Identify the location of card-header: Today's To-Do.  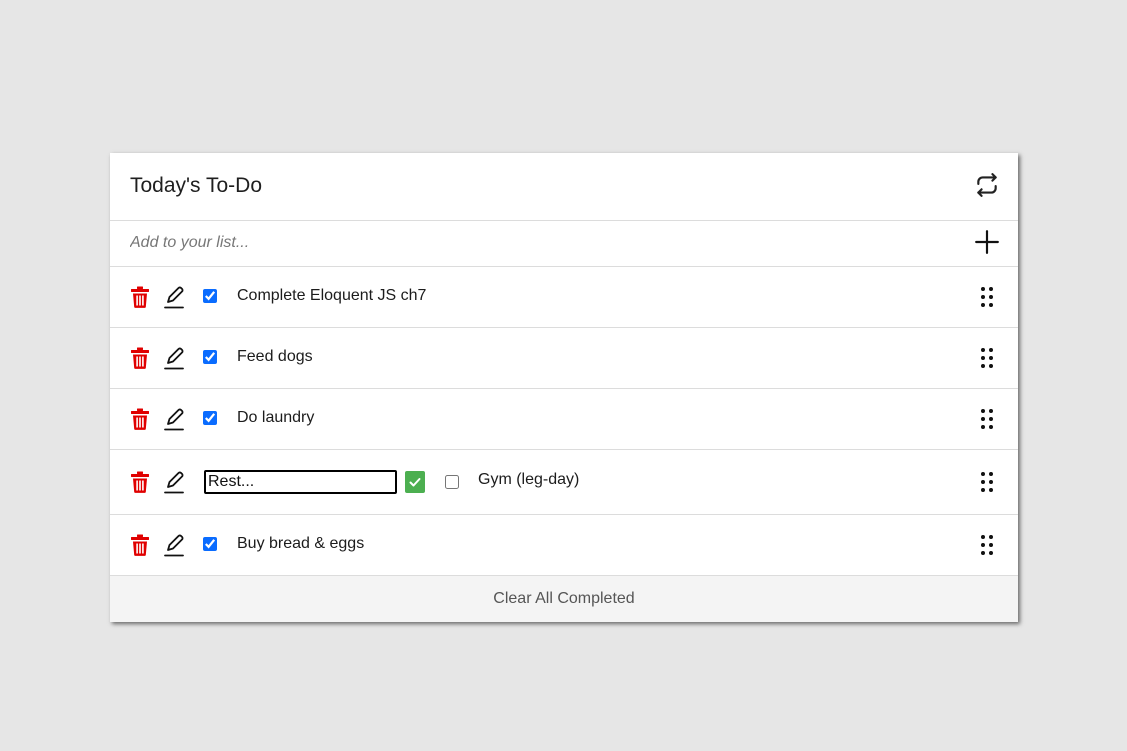
(564, 187).